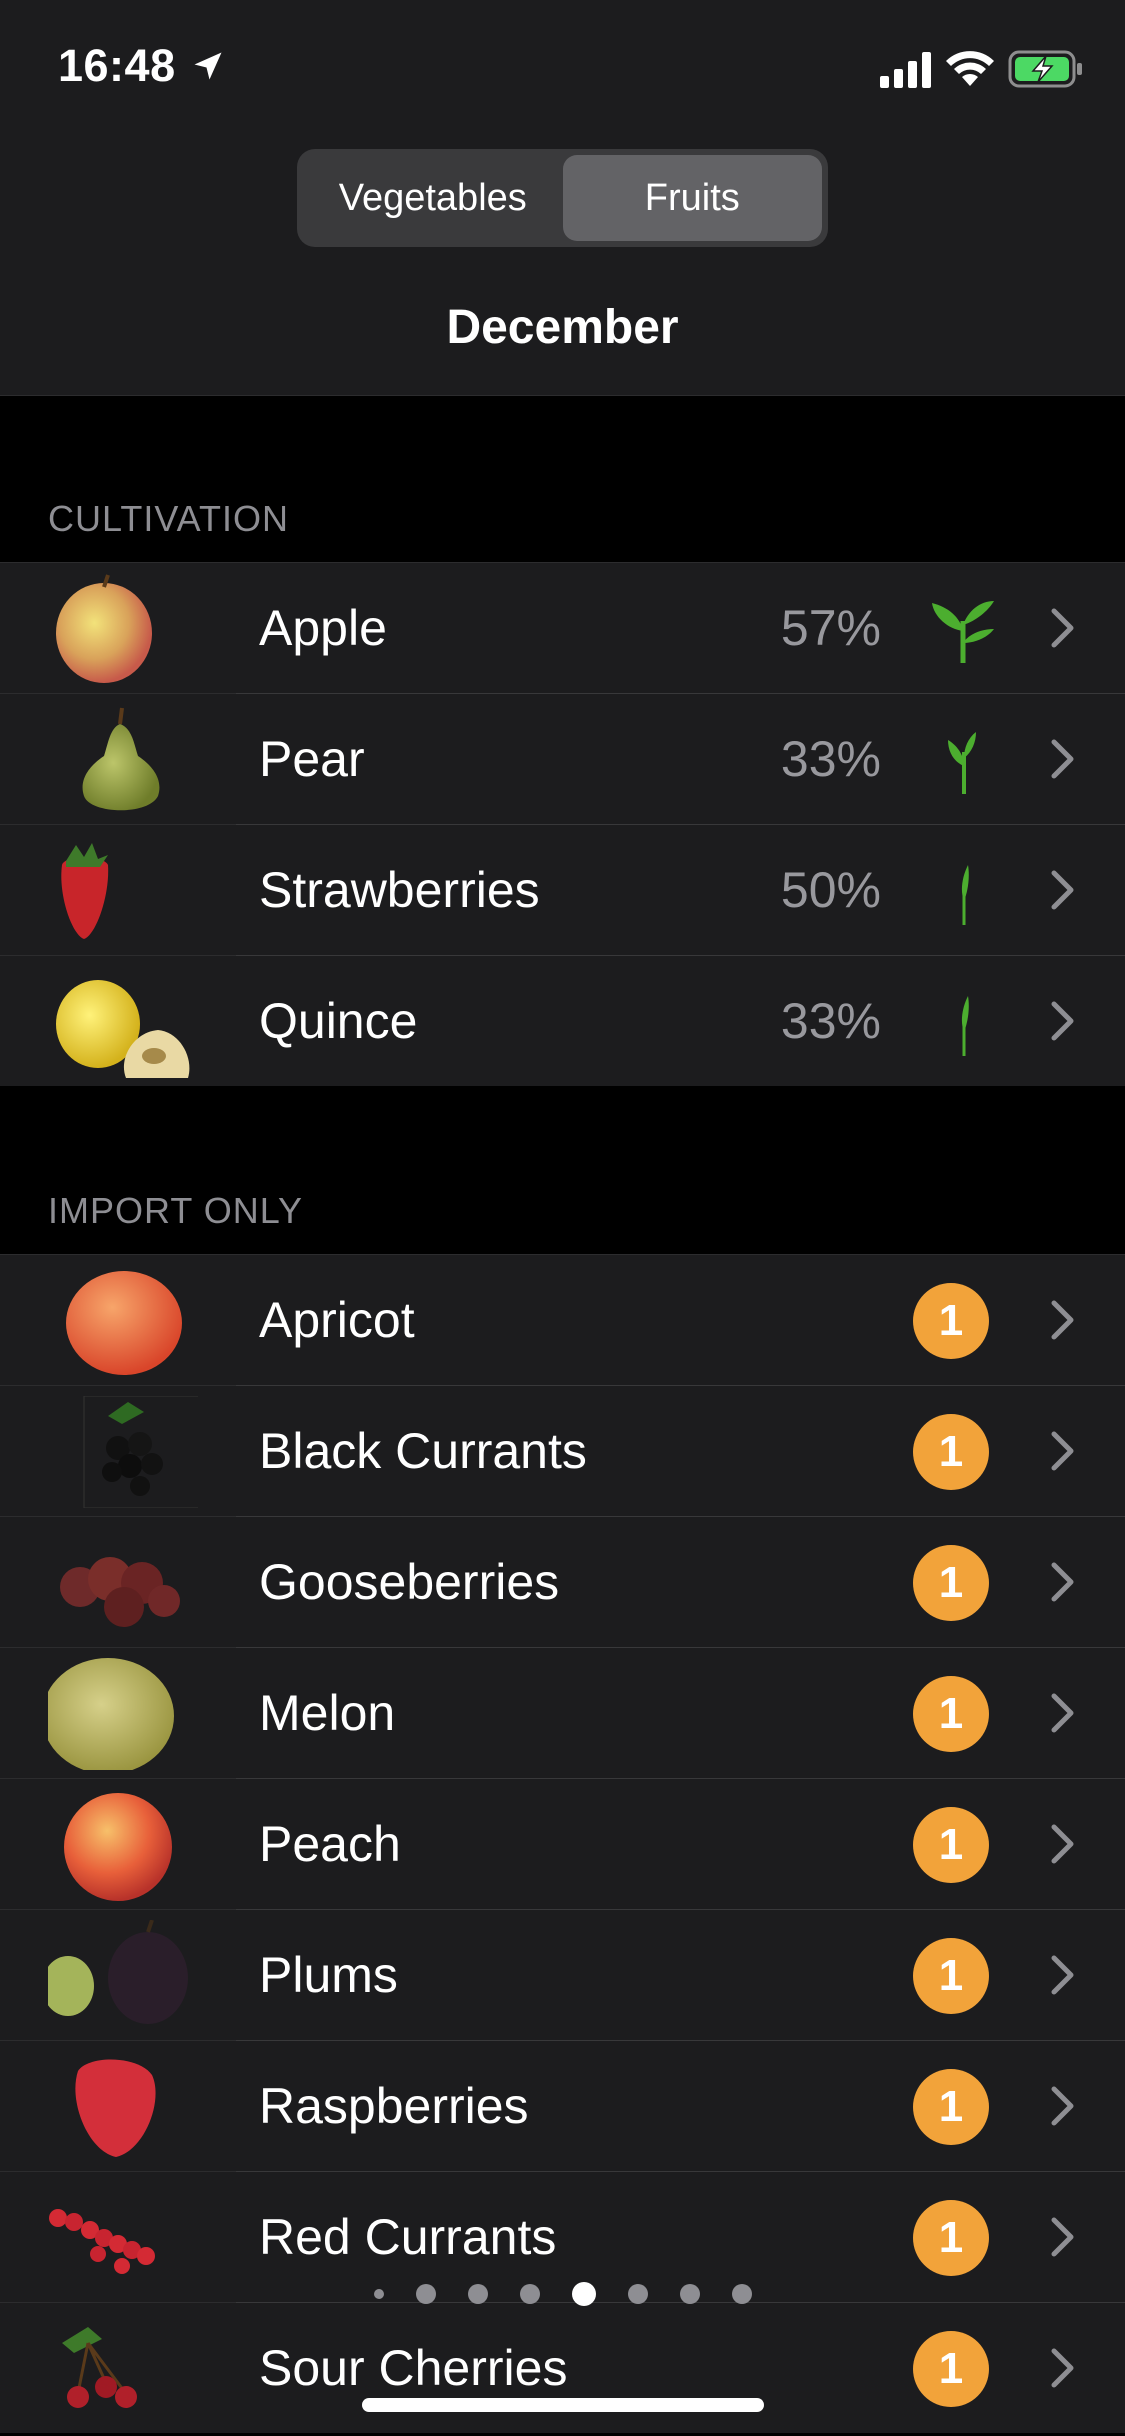  Describe the element at coordinates (562, 1020) in the screenshot. I see `list-item: Quince 33%` at that location.